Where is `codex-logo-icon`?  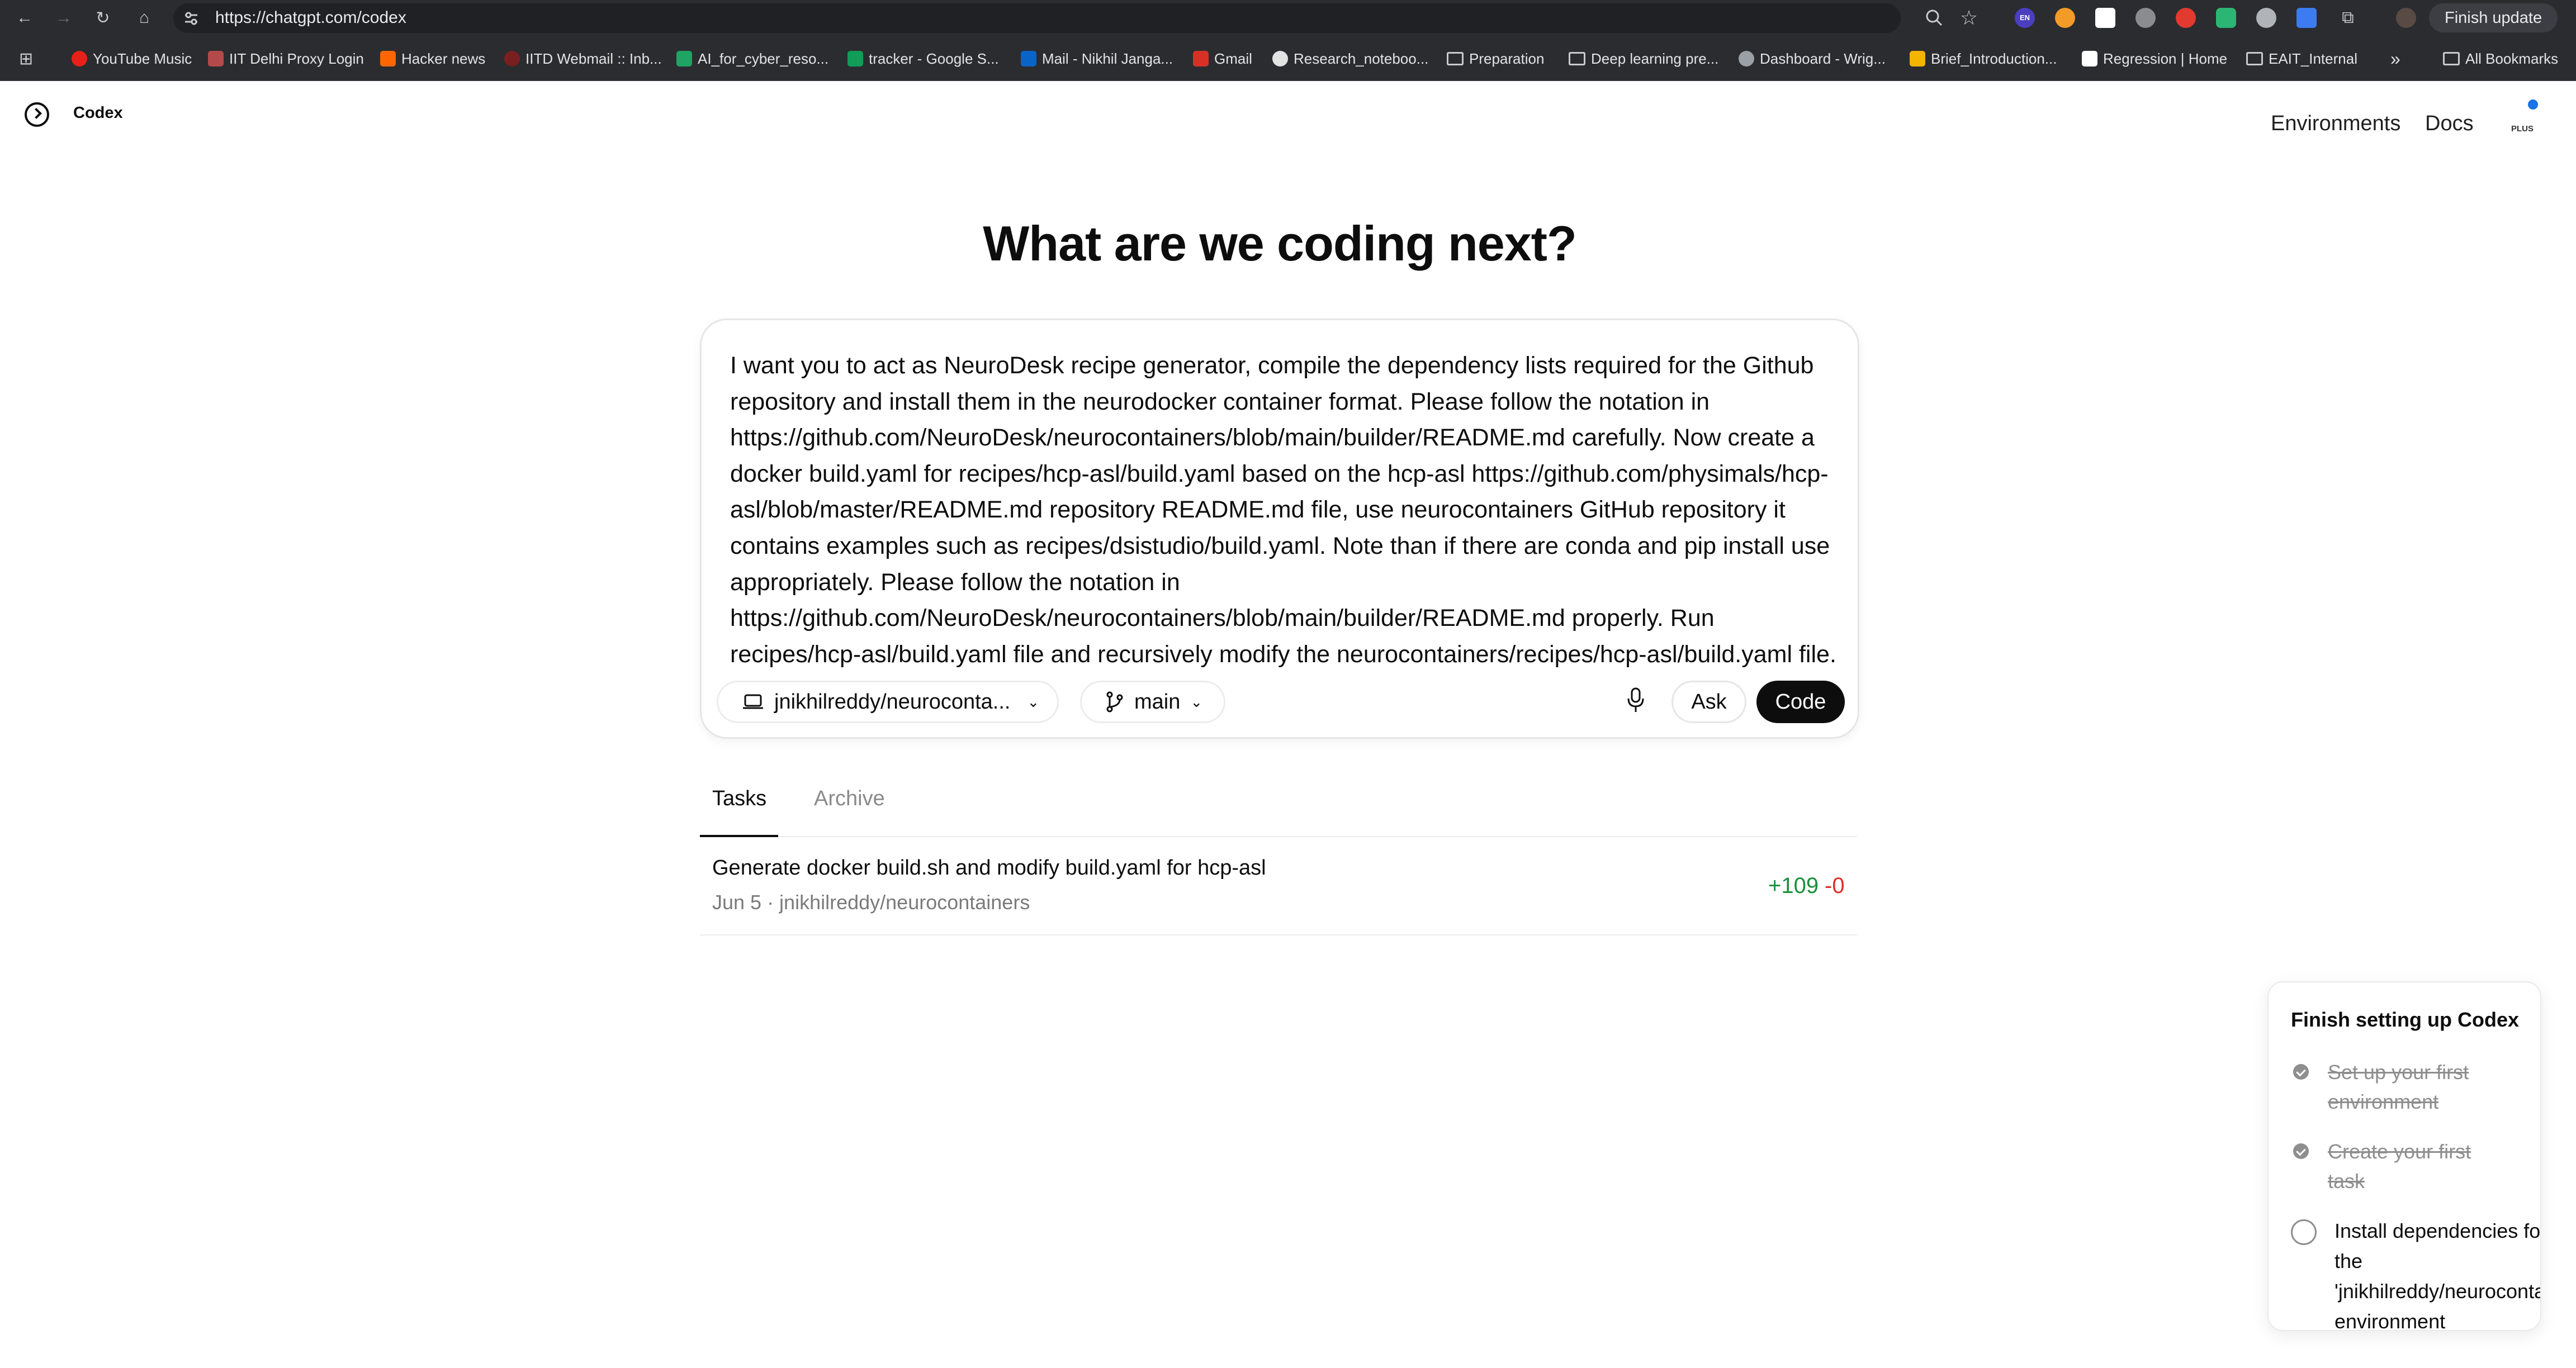 codex-logo-icon is located at coordinates (37, 114).